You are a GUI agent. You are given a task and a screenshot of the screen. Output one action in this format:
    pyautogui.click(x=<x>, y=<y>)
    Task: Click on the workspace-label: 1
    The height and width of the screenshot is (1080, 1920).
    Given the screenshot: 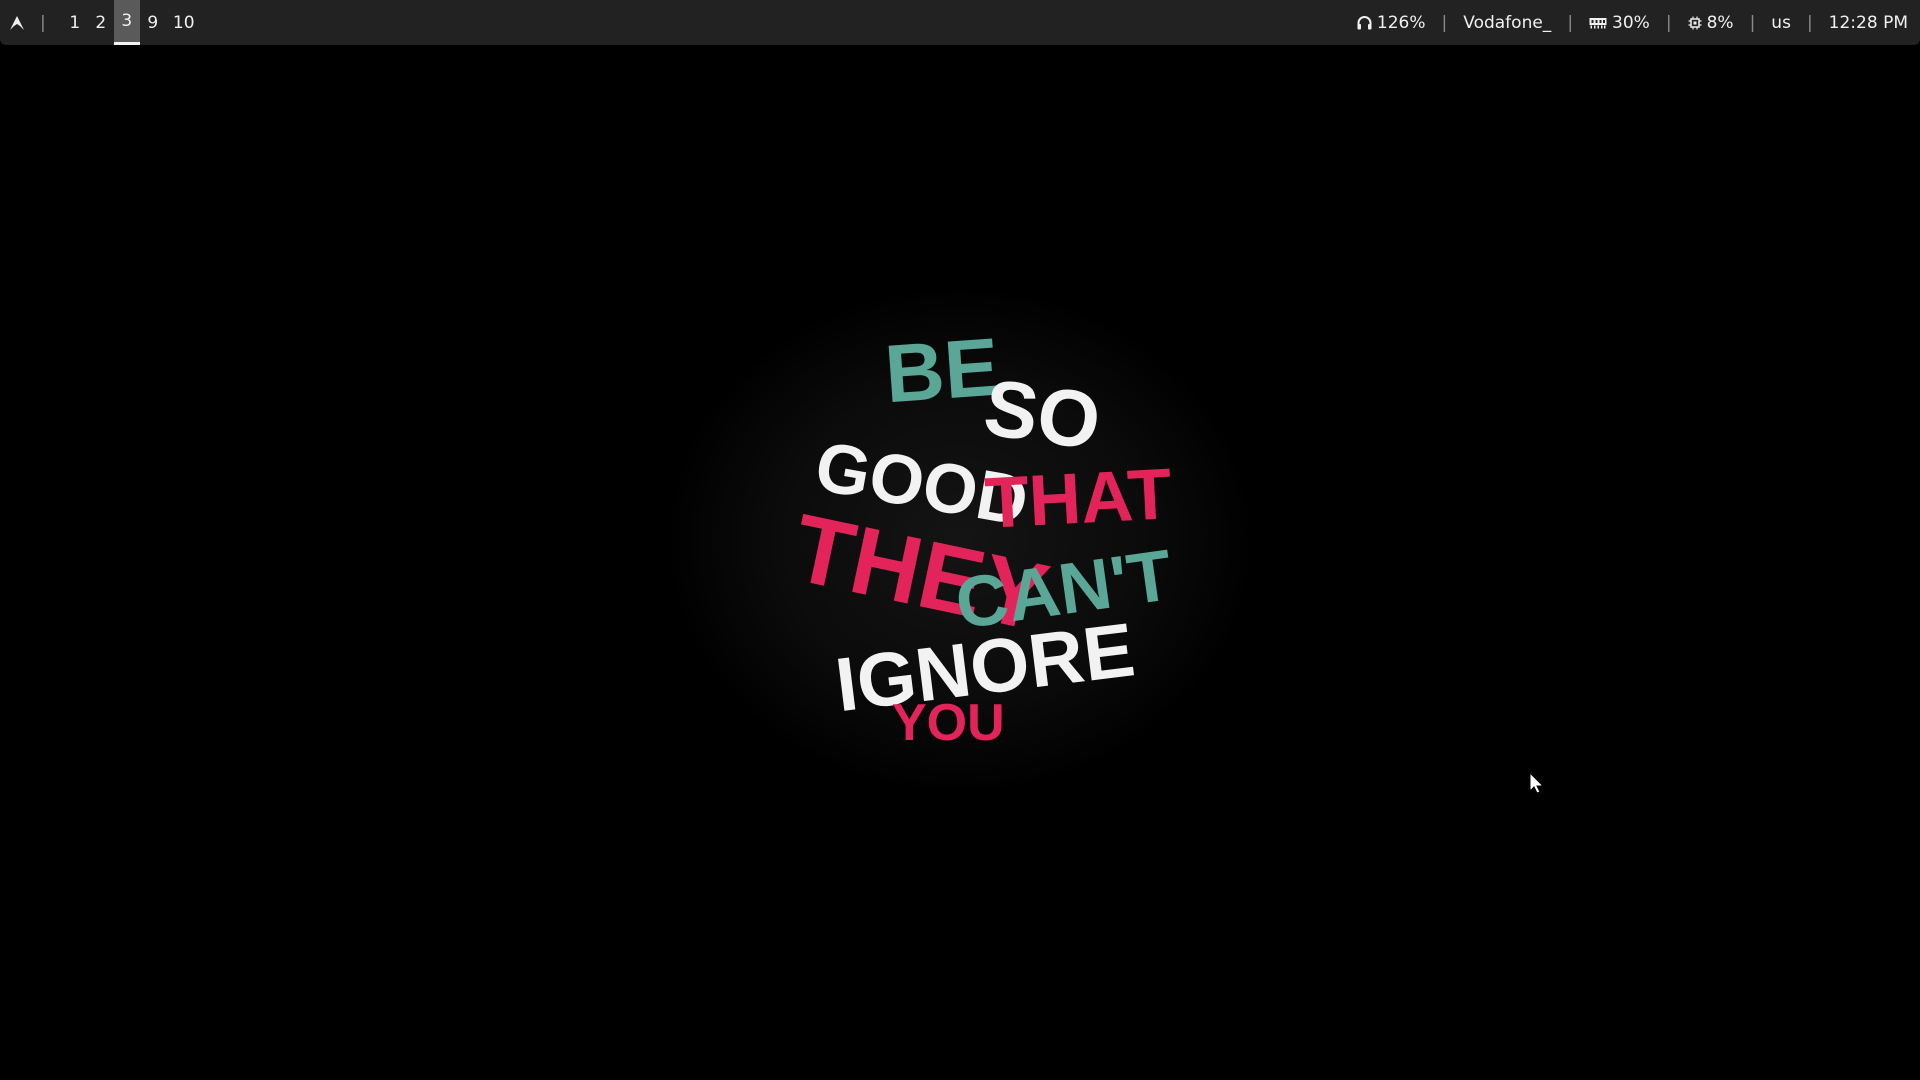 What is the action you would take?
    pyautogui.click(x=75, y=22)
    